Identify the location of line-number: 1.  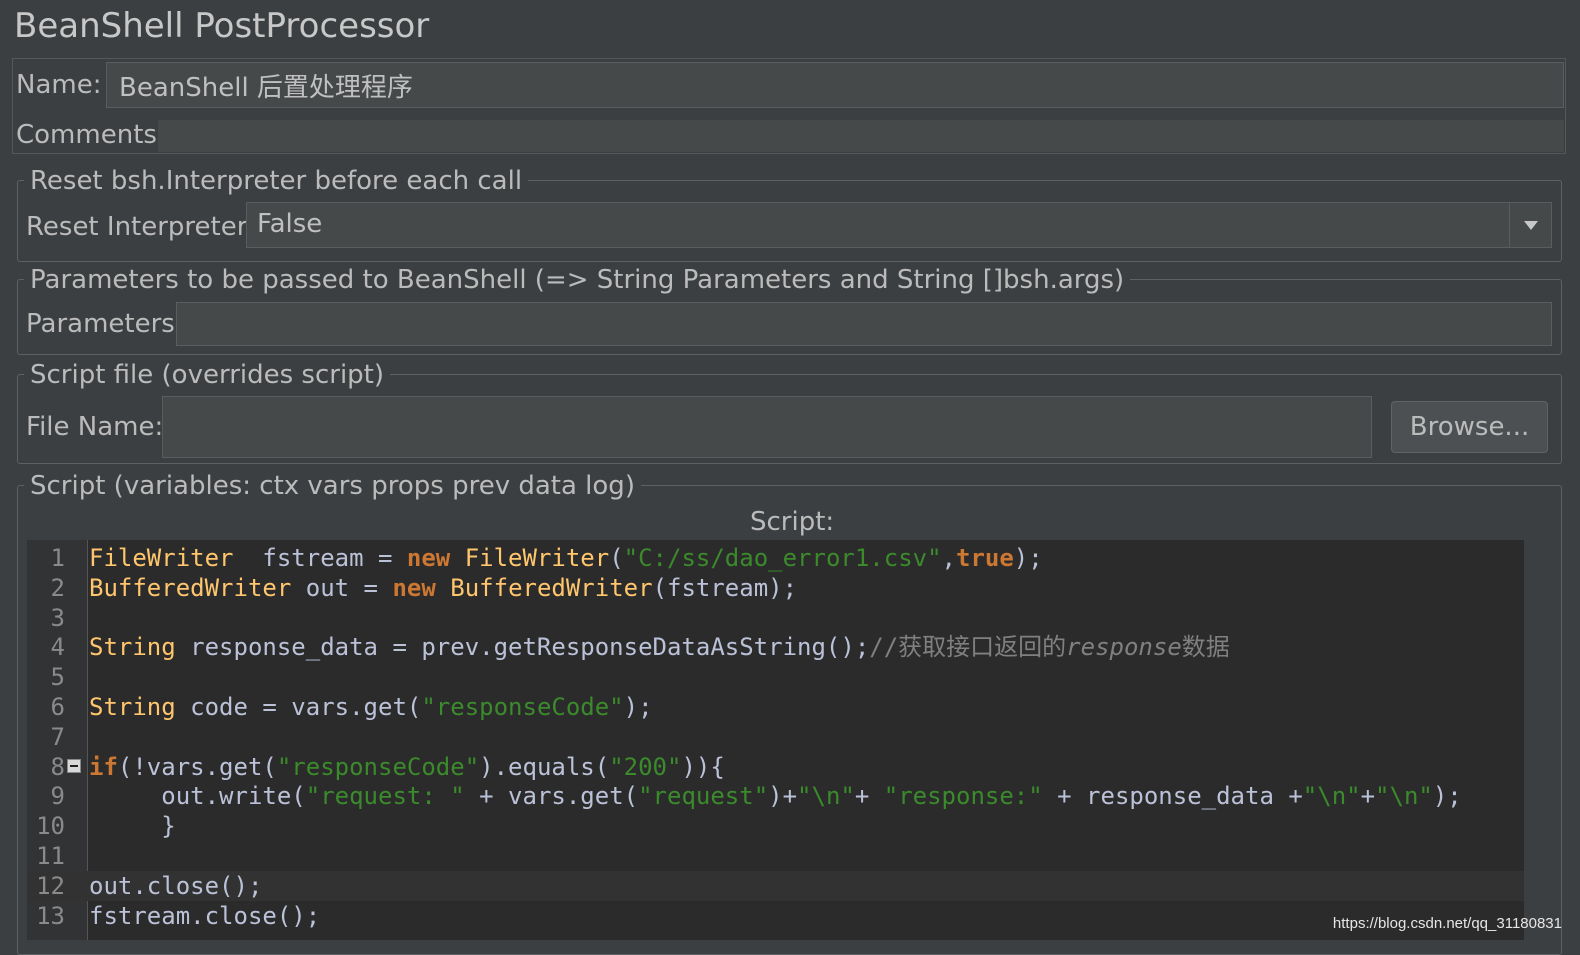
(57, 558).